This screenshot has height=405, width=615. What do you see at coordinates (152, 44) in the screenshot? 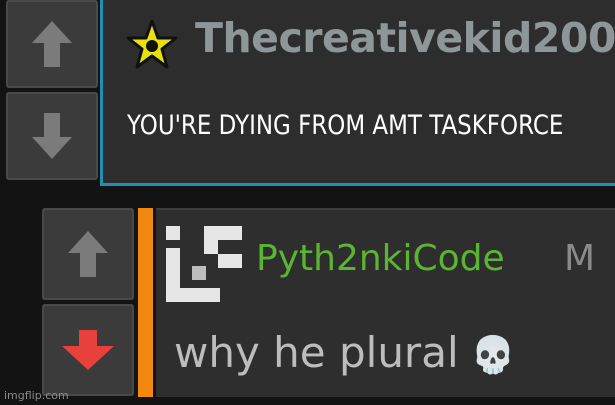
I see `star-badge-icon` at bounding box center [152, 44].